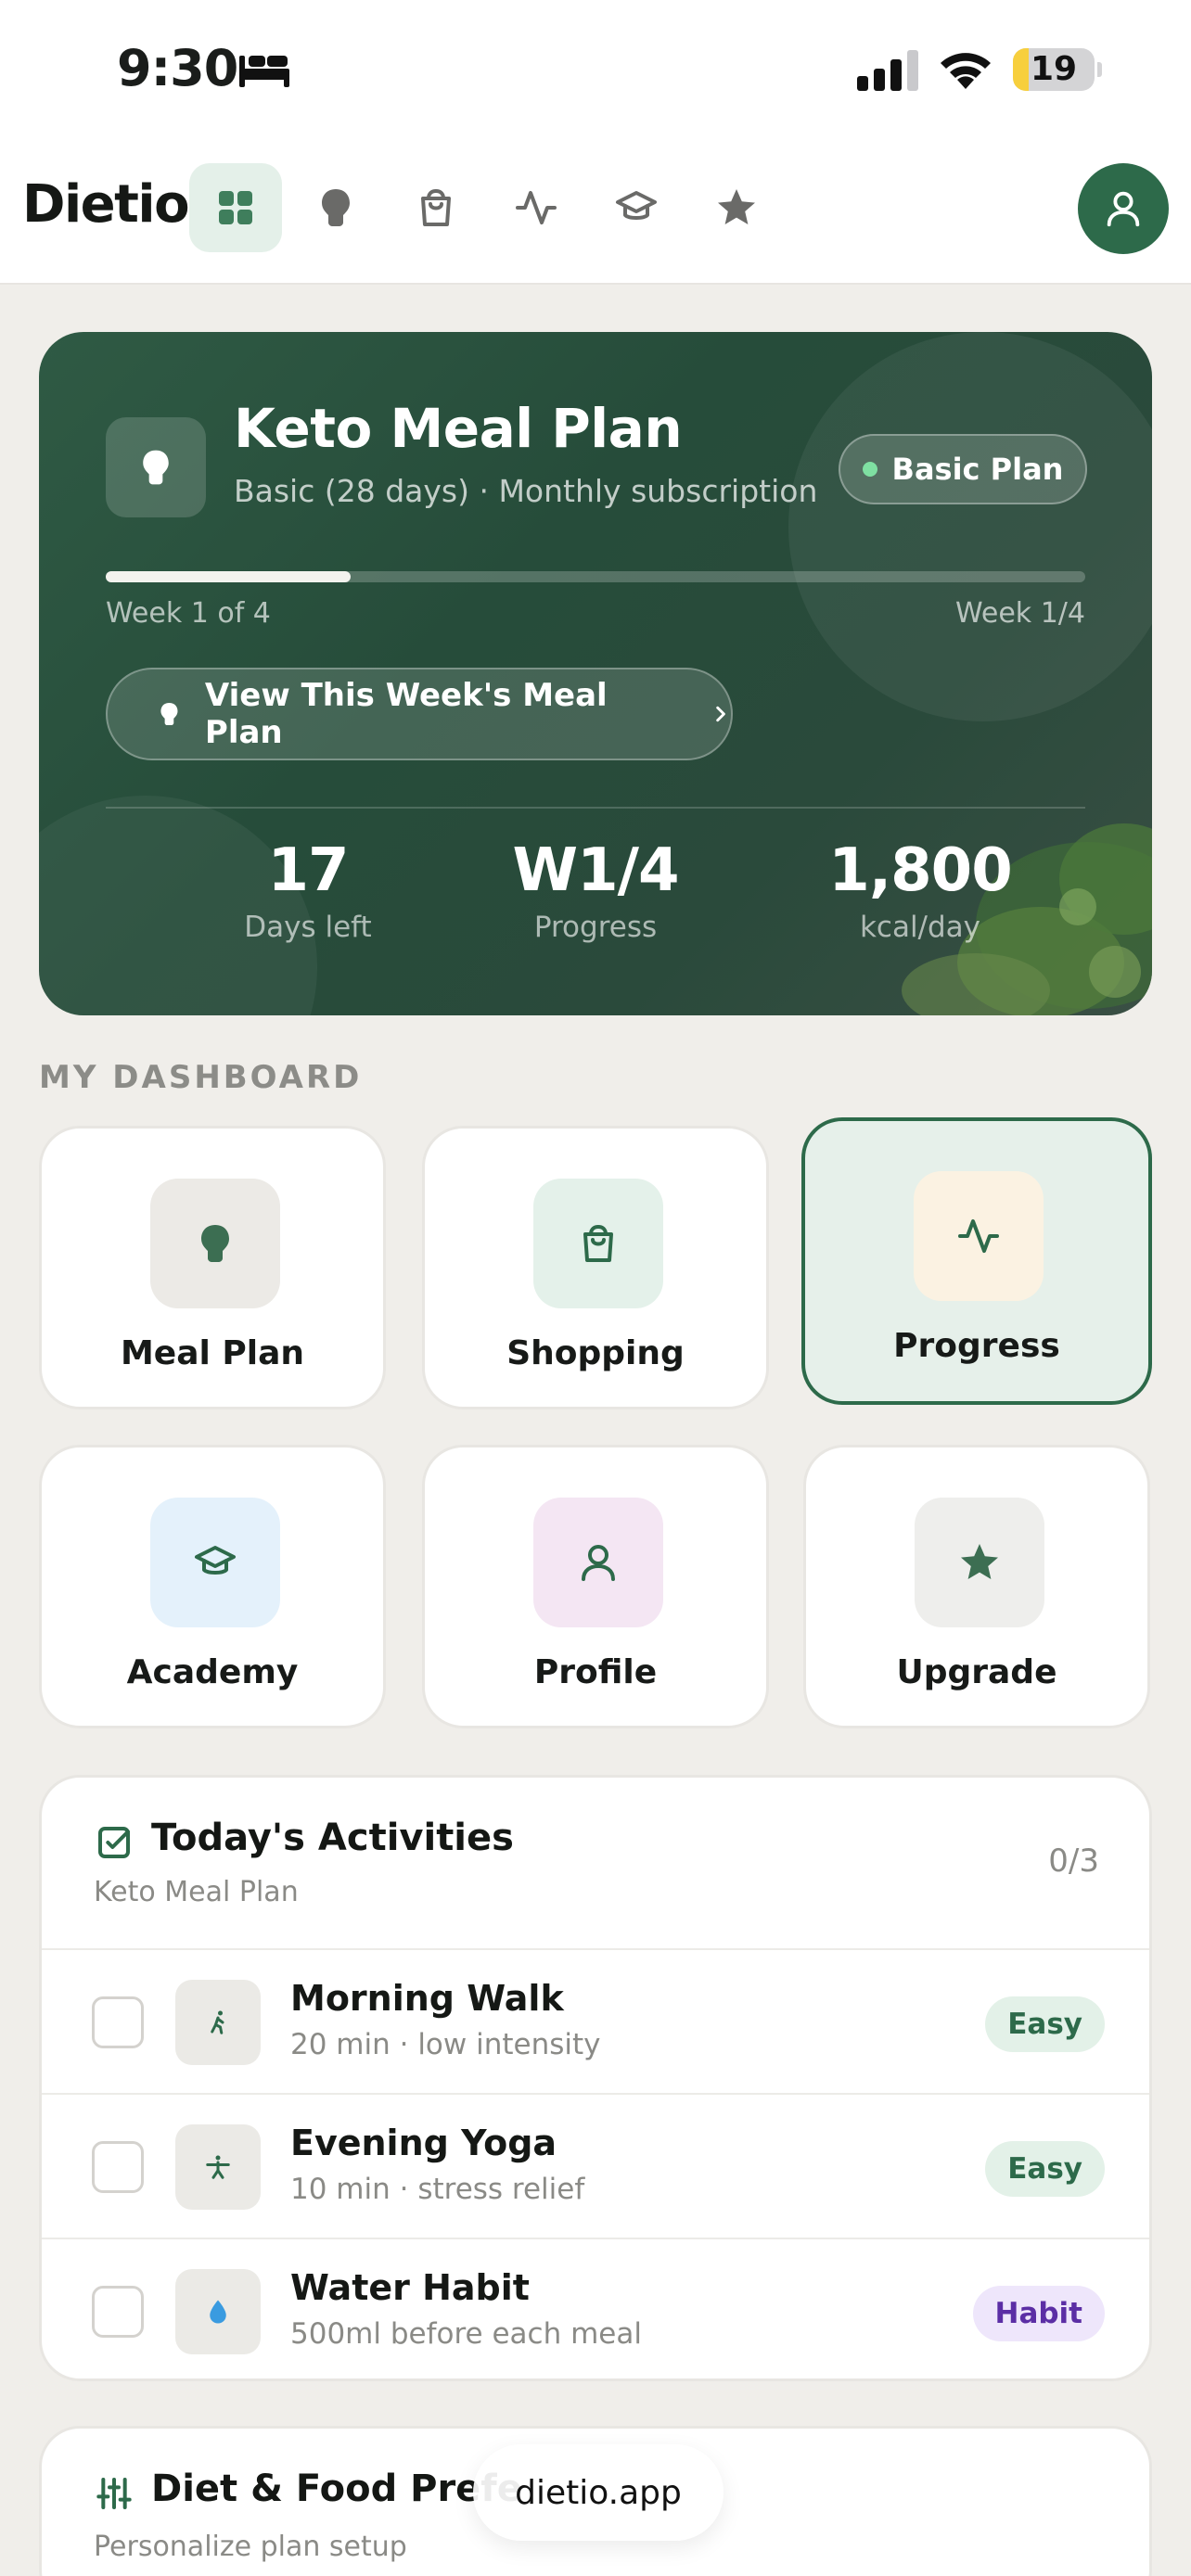  I want to click on nav-shopping-button, so click(436, 207).